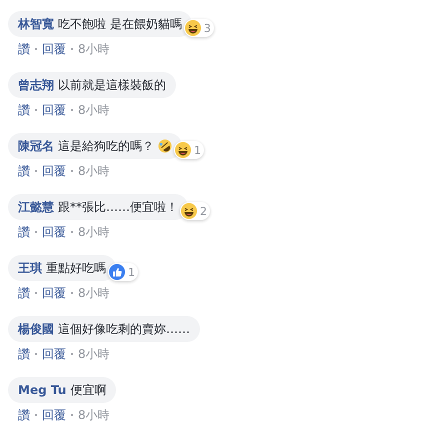 The width and height of the screenshot is (444, 434). I want to click on author-name: 曾志翔, so click(36, 85).